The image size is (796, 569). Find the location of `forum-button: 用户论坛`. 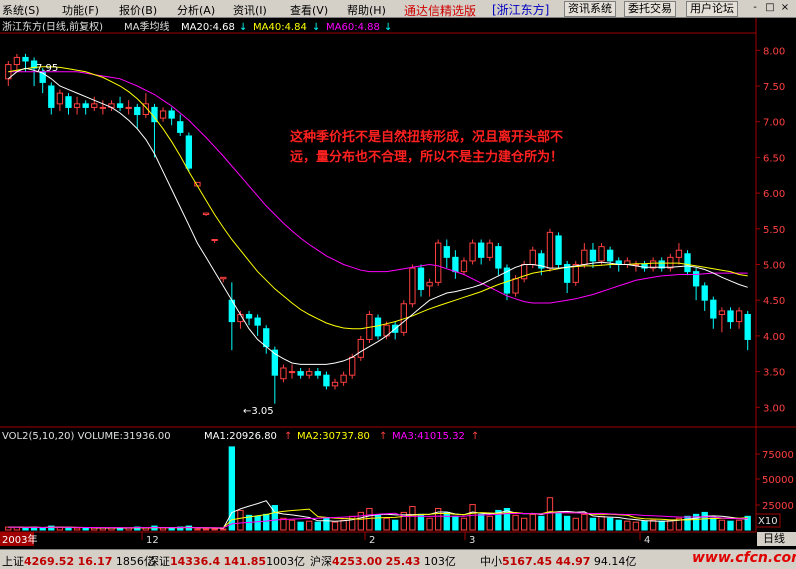

forum-button: 用户论坛 is located at coordinates (712, 9).